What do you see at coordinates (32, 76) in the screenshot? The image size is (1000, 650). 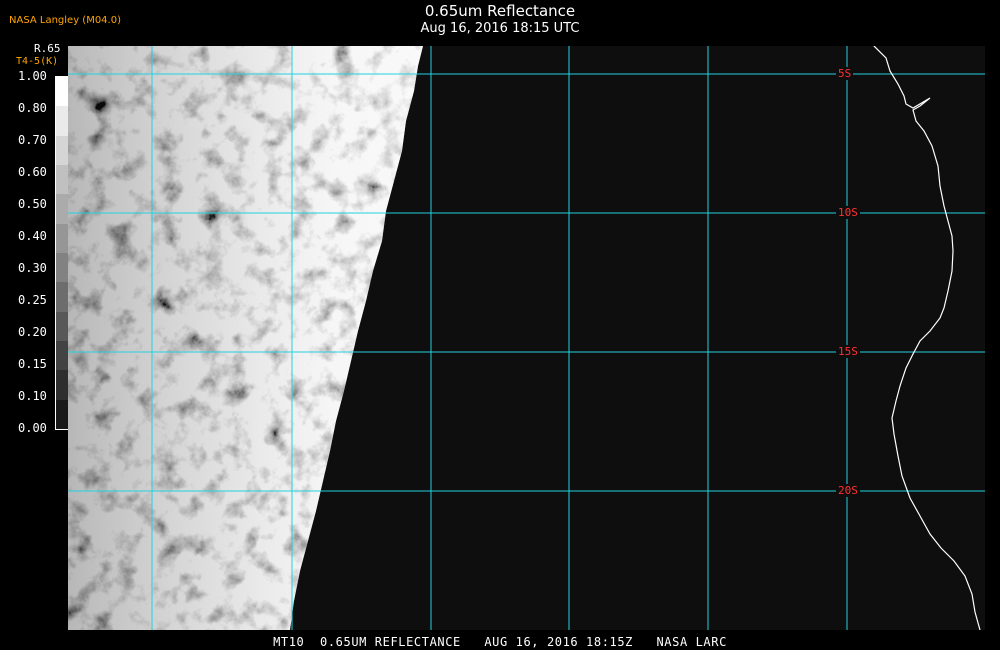 I see `colorbar-tick-label: 1.00` at bounding box center [32, 76].